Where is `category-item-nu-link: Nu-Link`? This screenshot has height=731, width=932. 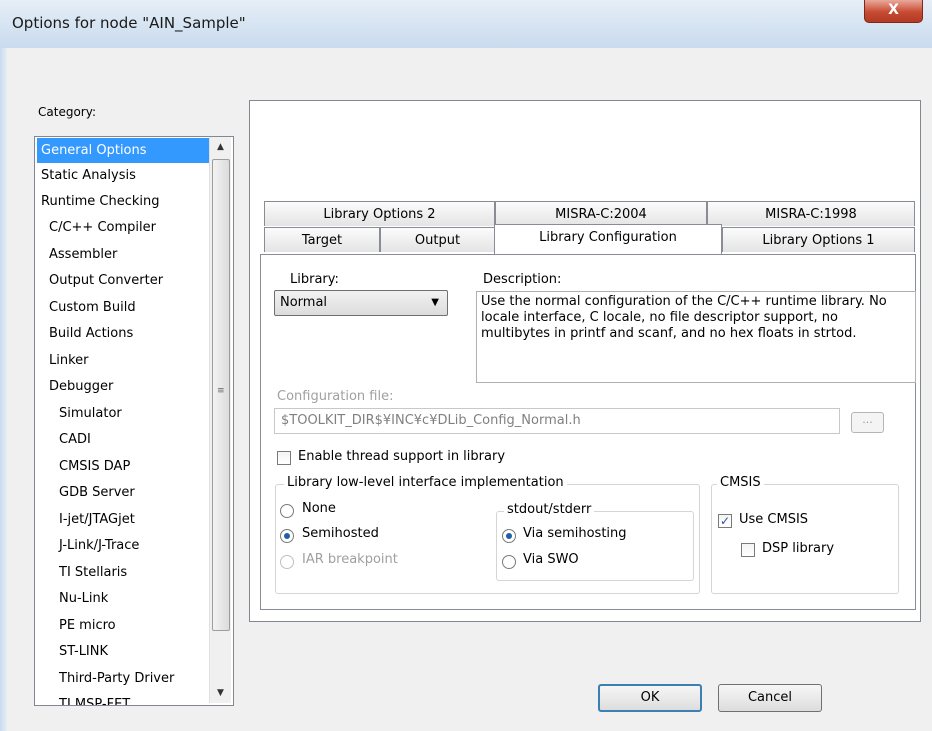
category-item-nu-link: Nu-Link is located at coordinates (83, 598).